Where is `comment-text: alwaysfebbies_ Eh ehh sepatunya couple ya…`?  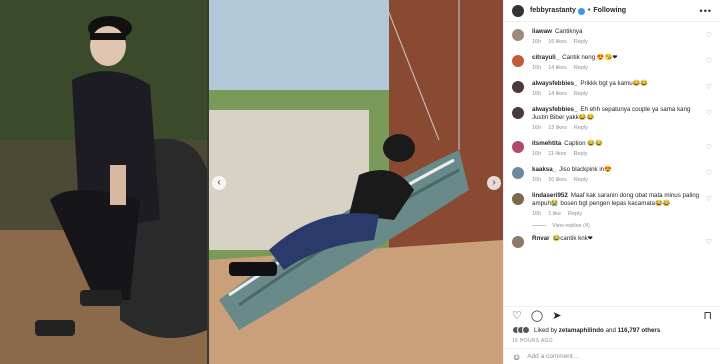
comment-text: alwaysfebbies_ Eh ehh sepatunya couple ya… is located at coordinates (611, 113).